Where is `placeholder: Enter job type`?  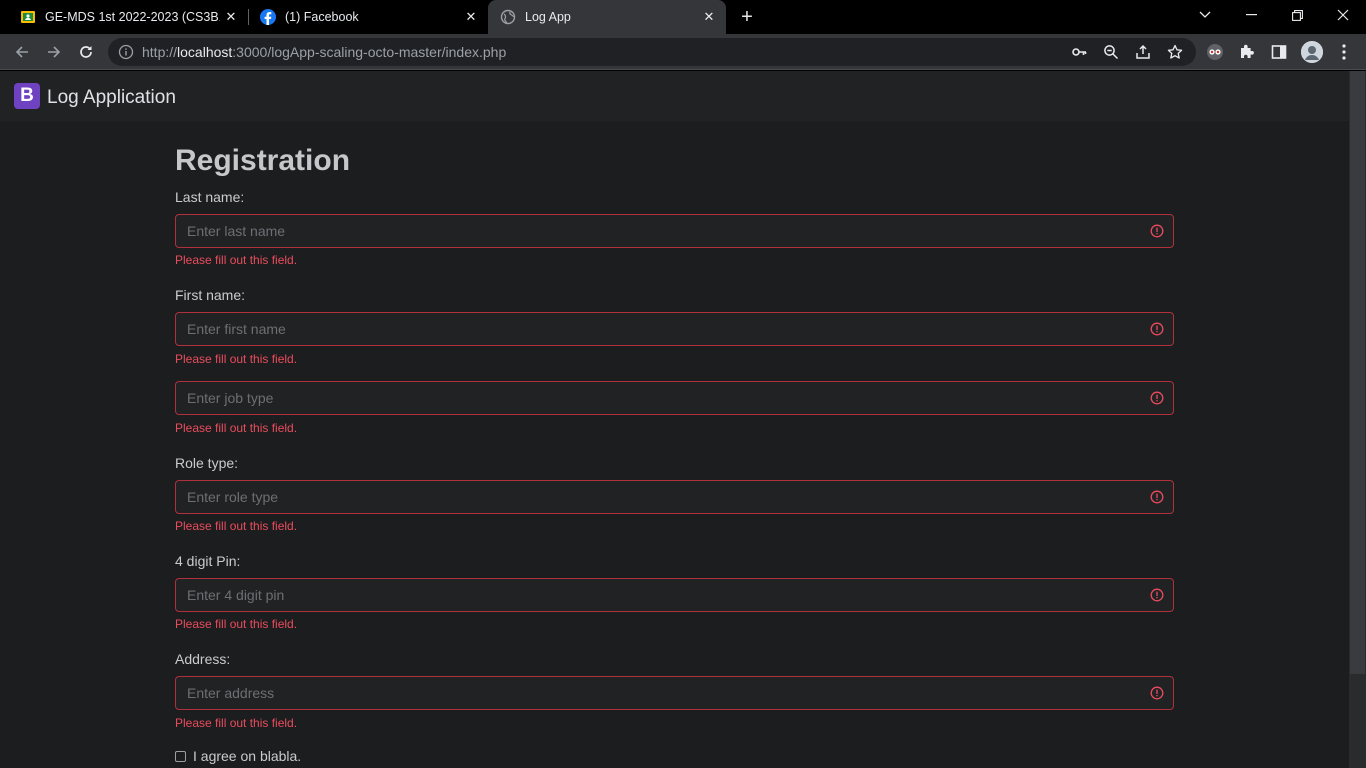 placeholder: Enter job type is located at coordinates (230, 398).